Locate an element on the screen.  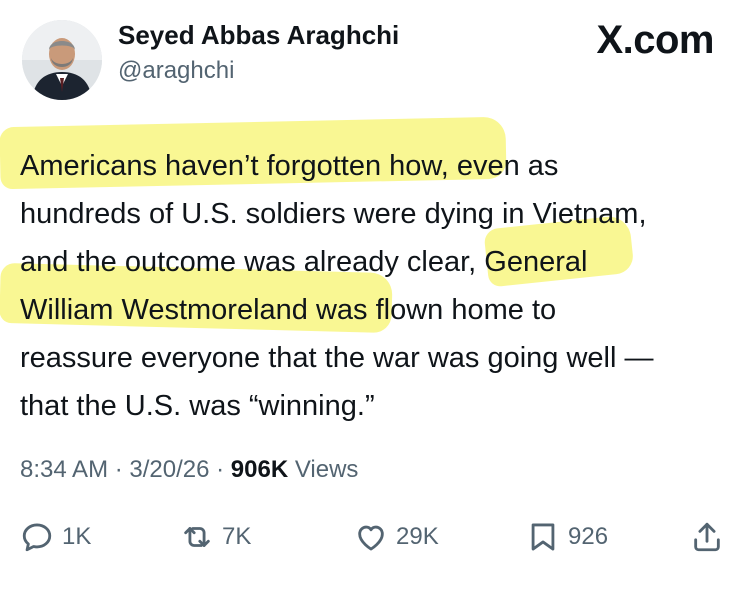
like-icon is located at coordinates (371, 537).